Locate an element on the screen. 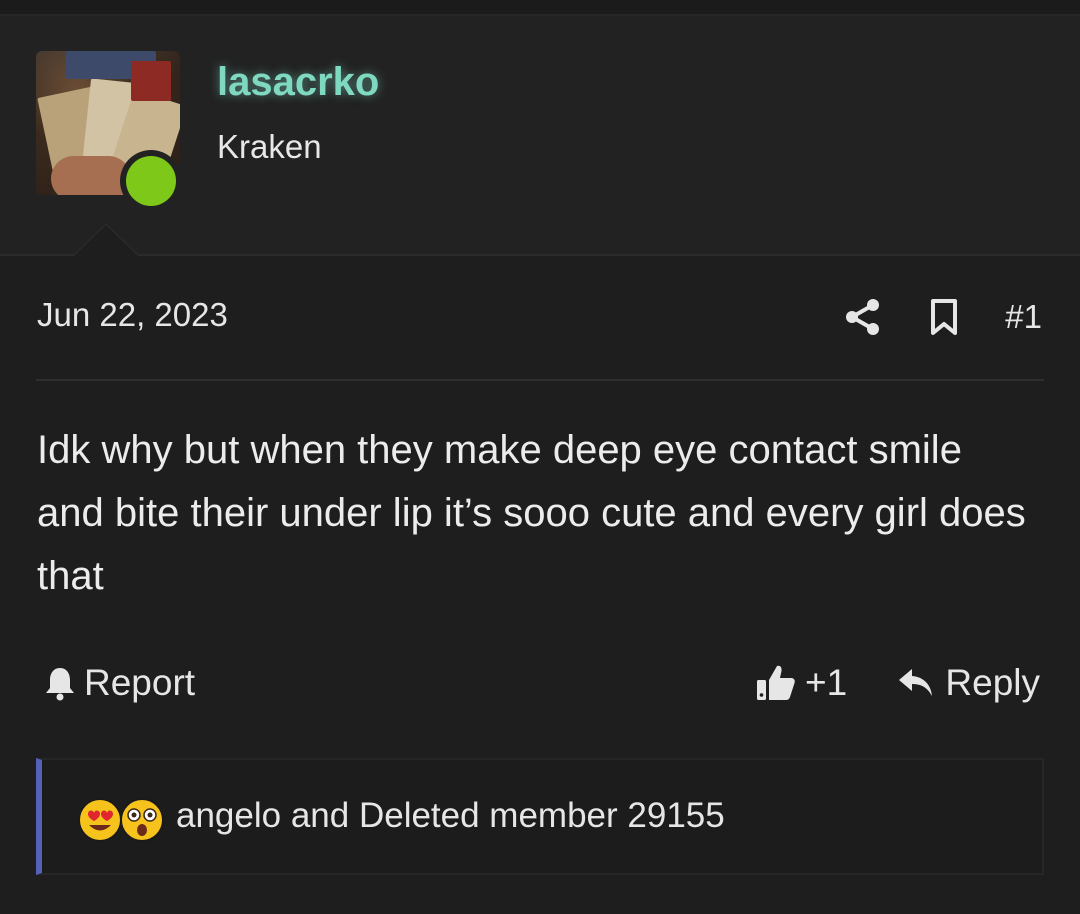  post-divider is located at coordinates (540, 380).